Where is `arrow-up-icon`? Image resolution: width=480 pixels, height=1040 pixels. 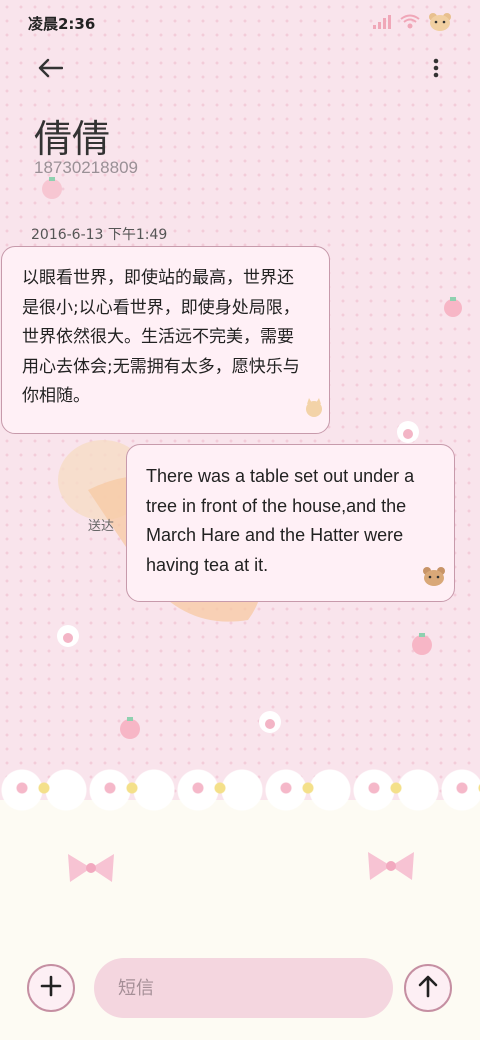
arrow-up-icon is located at coordinates (428, 988).